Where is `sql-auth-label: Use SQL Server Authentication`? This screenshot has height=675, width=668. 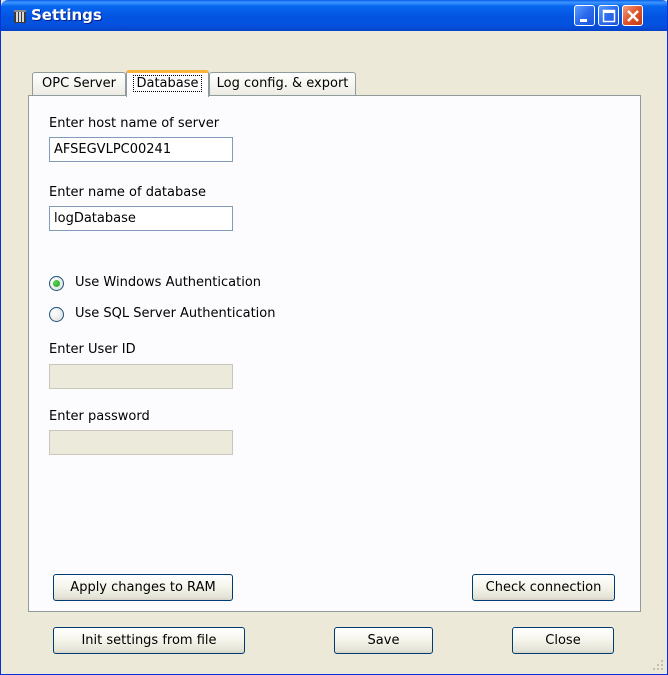
sql-auth-label: Use SQL Server Authentication is located at coordinates (175, 313).